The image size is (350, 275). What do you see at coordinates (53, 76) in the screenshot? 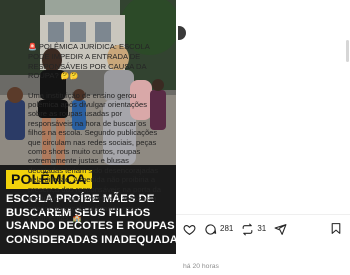
I see `caption-title-line: ROUPA? 🤔🤔` at bounding box center [53, 76].